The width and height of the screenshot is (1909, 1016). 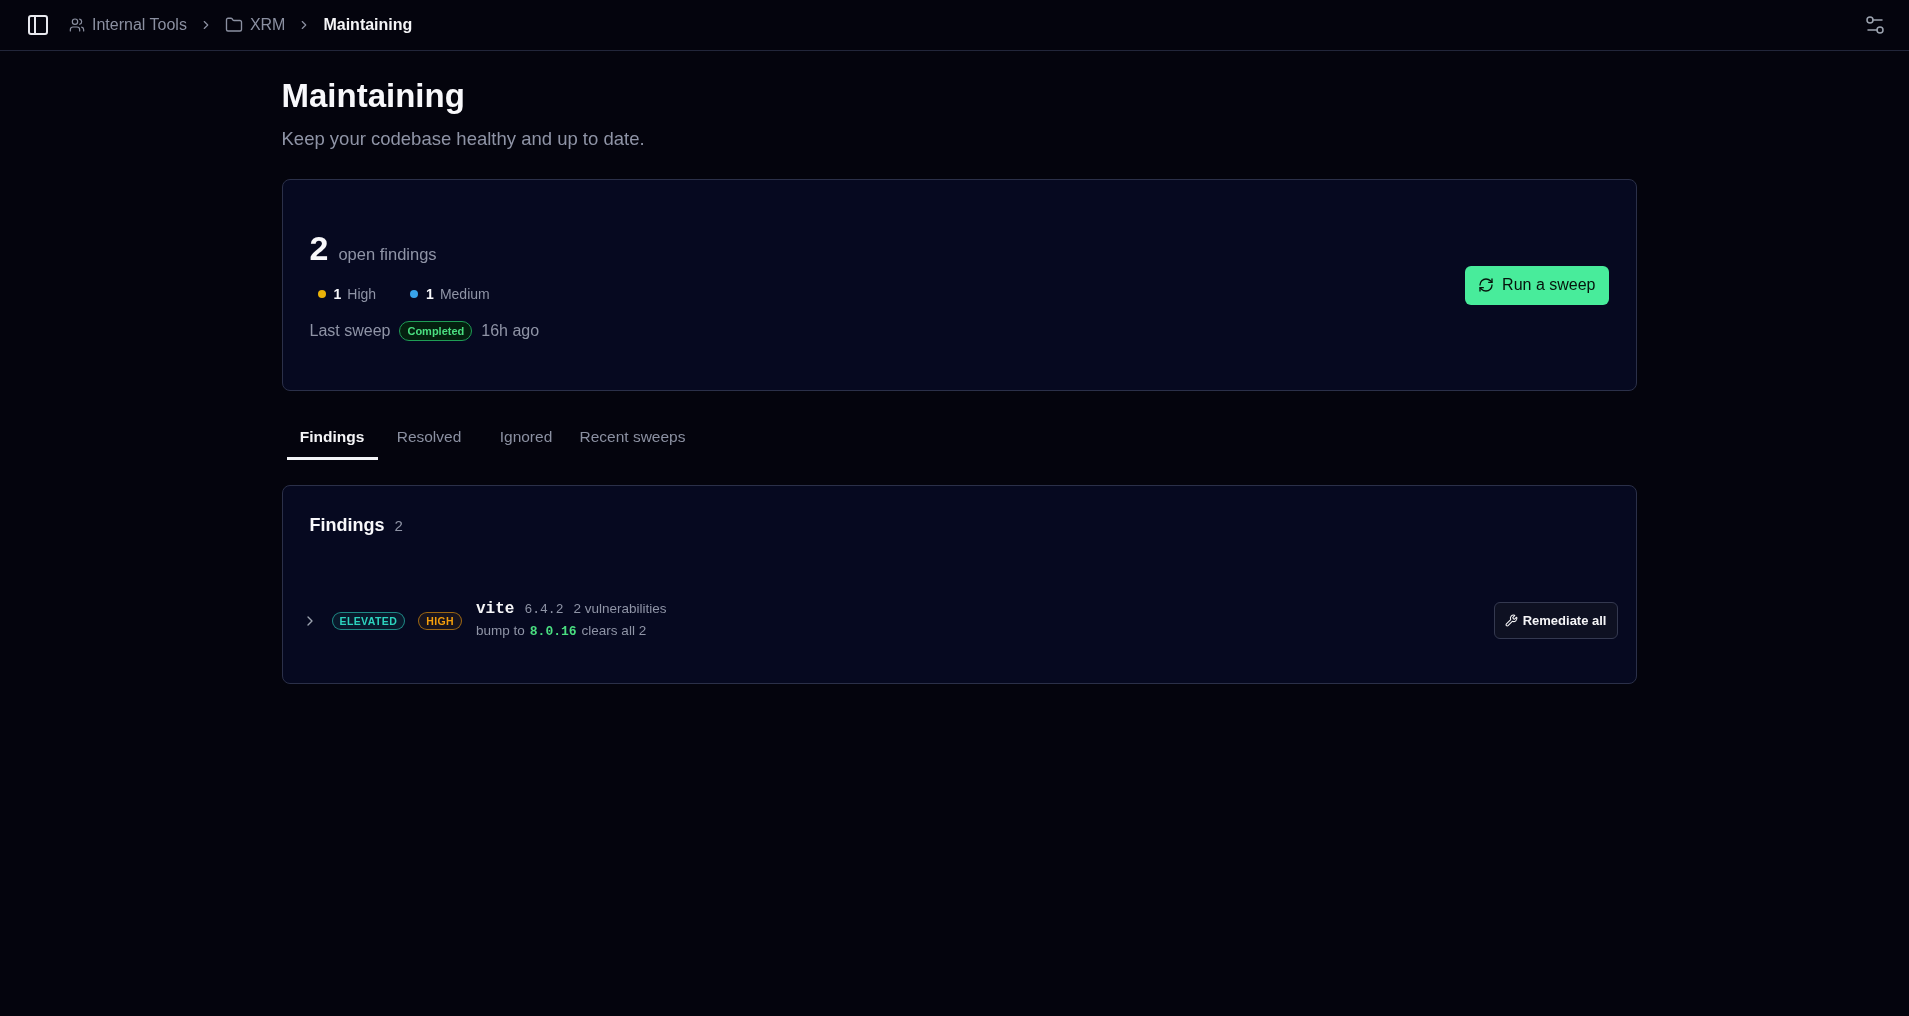 I want to click on findings-title: Findings, so click(x=347, y=525).